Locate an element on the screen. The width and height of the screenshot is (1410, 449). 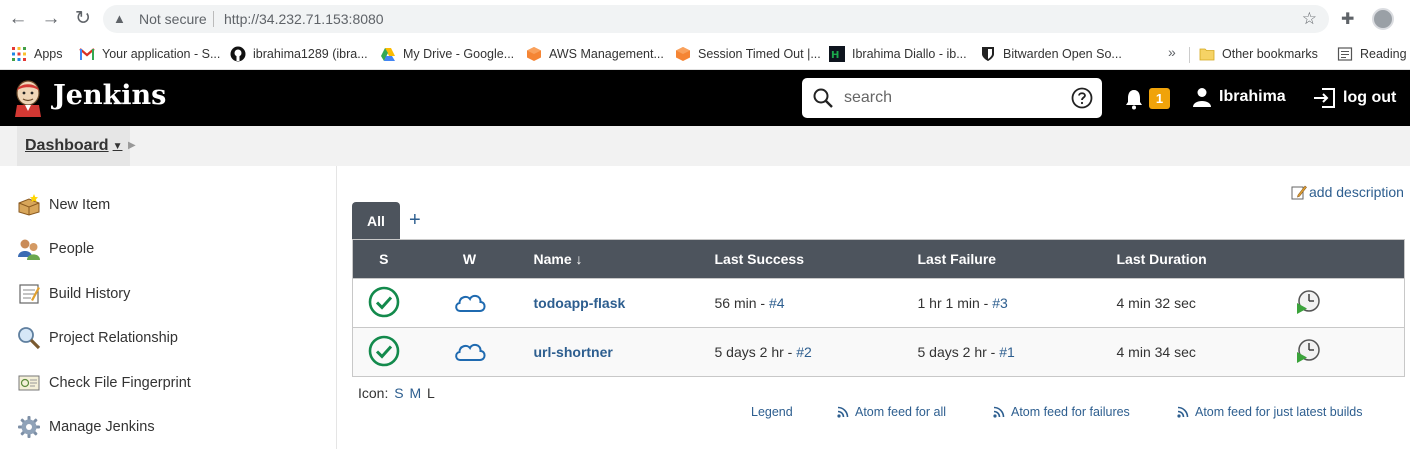
column-header-build is located at coordinates (1350, 259).